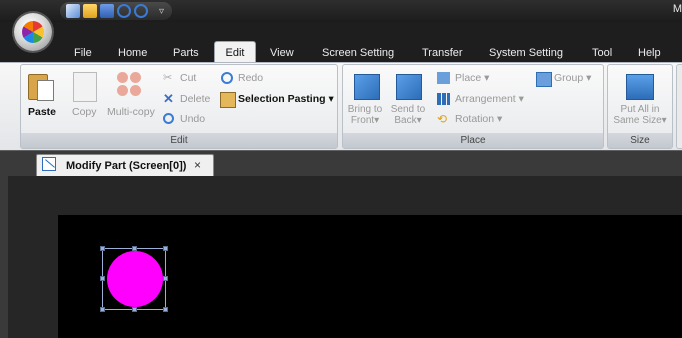  I want to click on put-all-line1: Put All in, so click(640, 109).